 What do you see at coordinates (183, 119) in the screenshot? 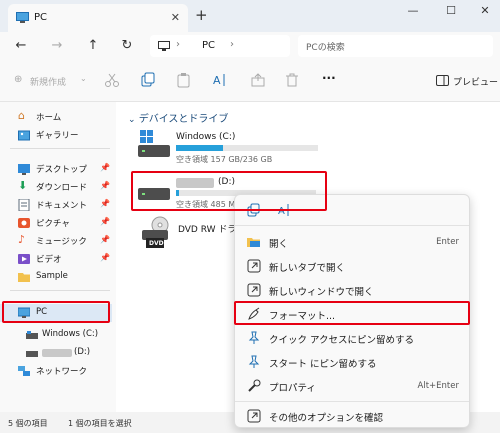
I see `section-title: デバイスとドライブ` at bounding box center [183, 119].